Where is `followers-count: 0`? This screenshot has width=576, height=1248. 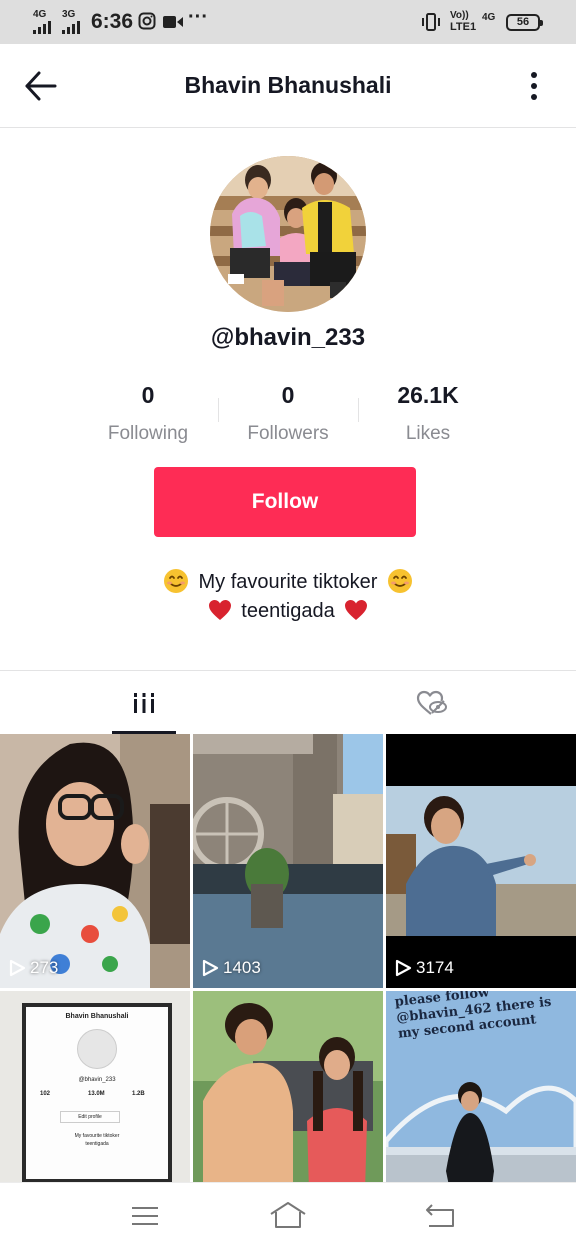
followers-count: 0 is located at coordinates (288, 395).